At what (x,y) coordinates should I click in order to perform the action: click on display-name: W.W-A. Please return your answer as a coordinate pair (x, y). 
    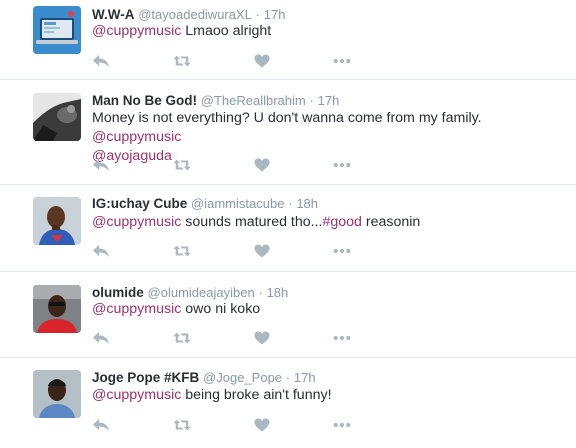
    Looking at the image, I should click on (113, 14).